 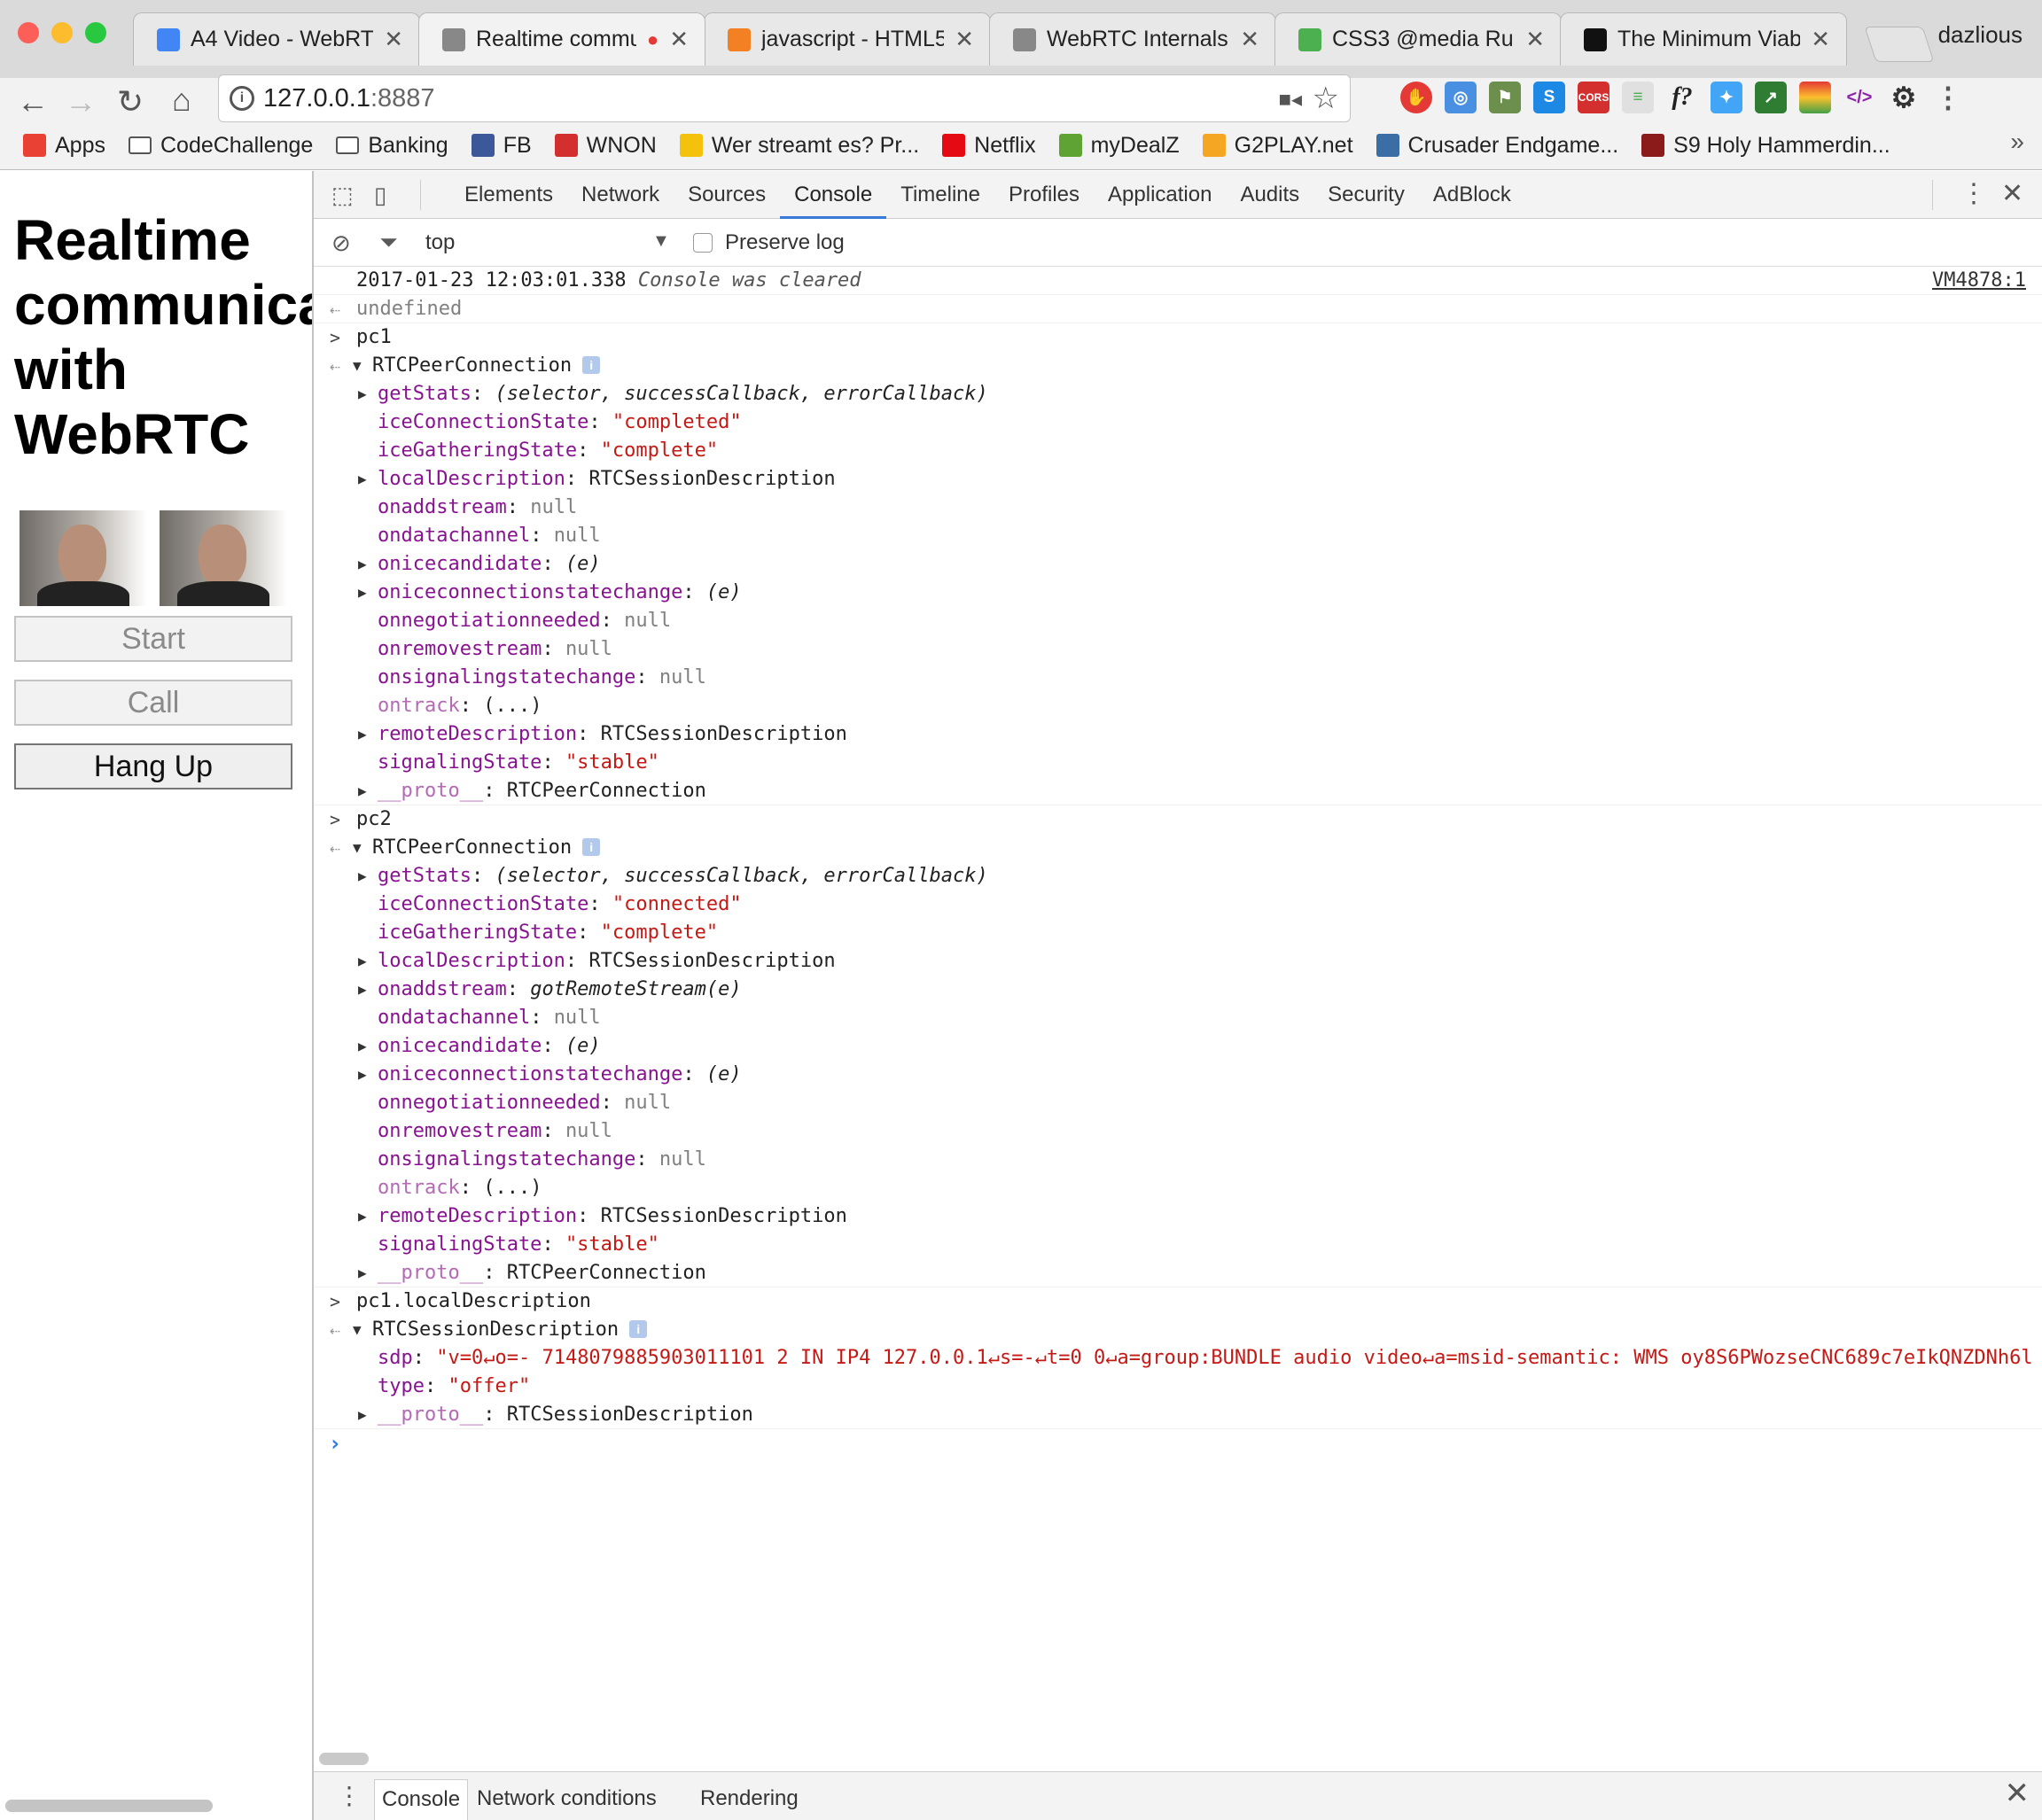 I want to click on close-devtools-icon: ✕, so click(x=2012, y=193).